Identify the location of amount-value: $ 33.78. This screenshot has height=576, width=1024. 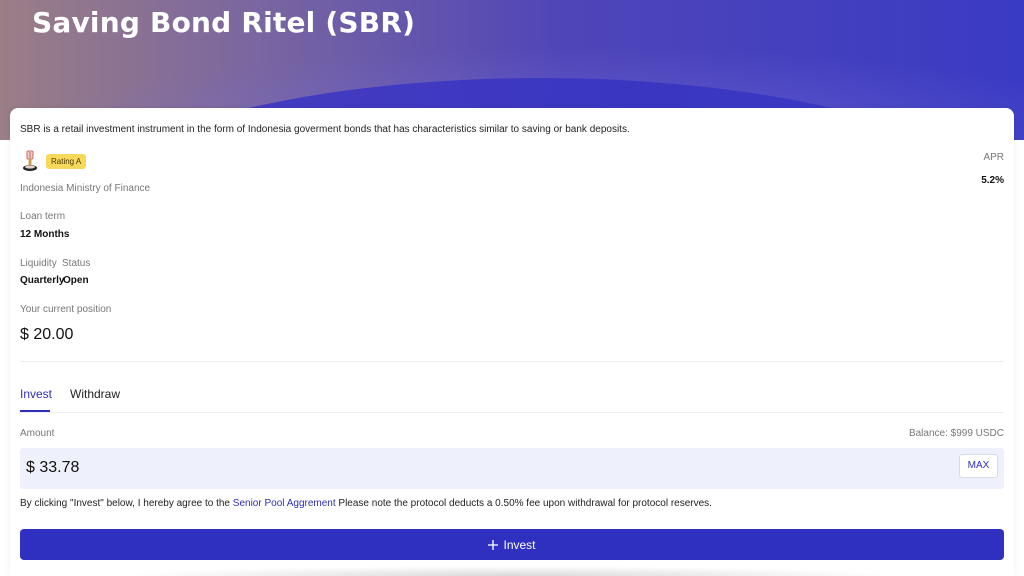
(52, 468).